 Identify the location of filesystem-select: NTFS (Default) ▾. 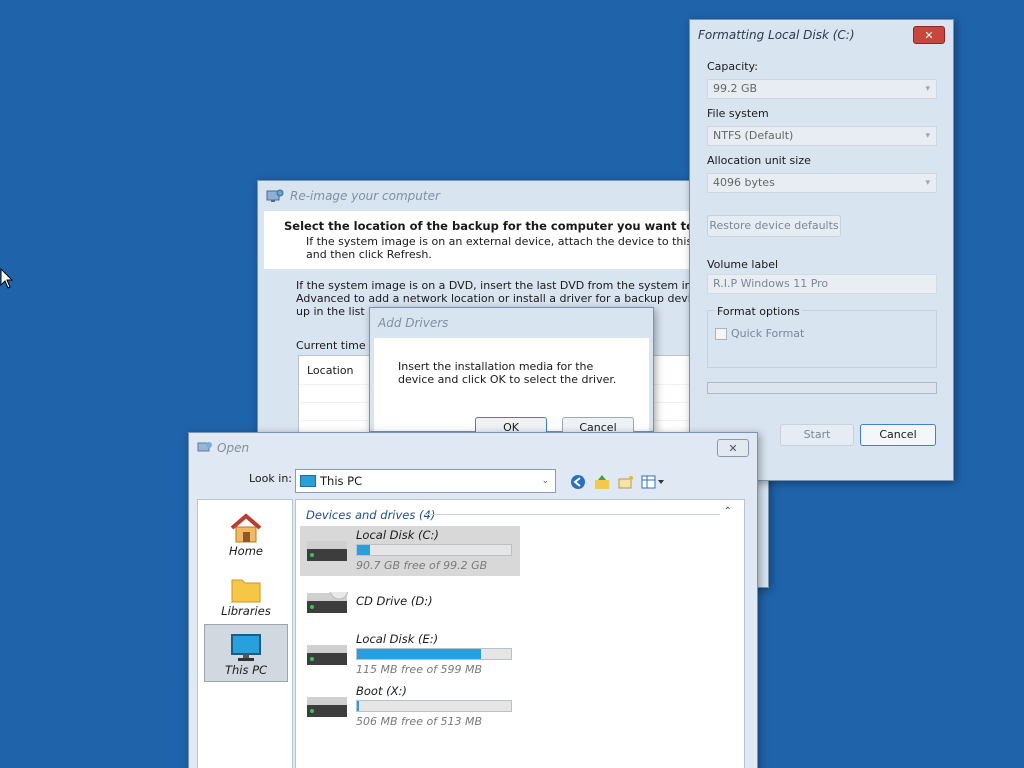
(822, 136).